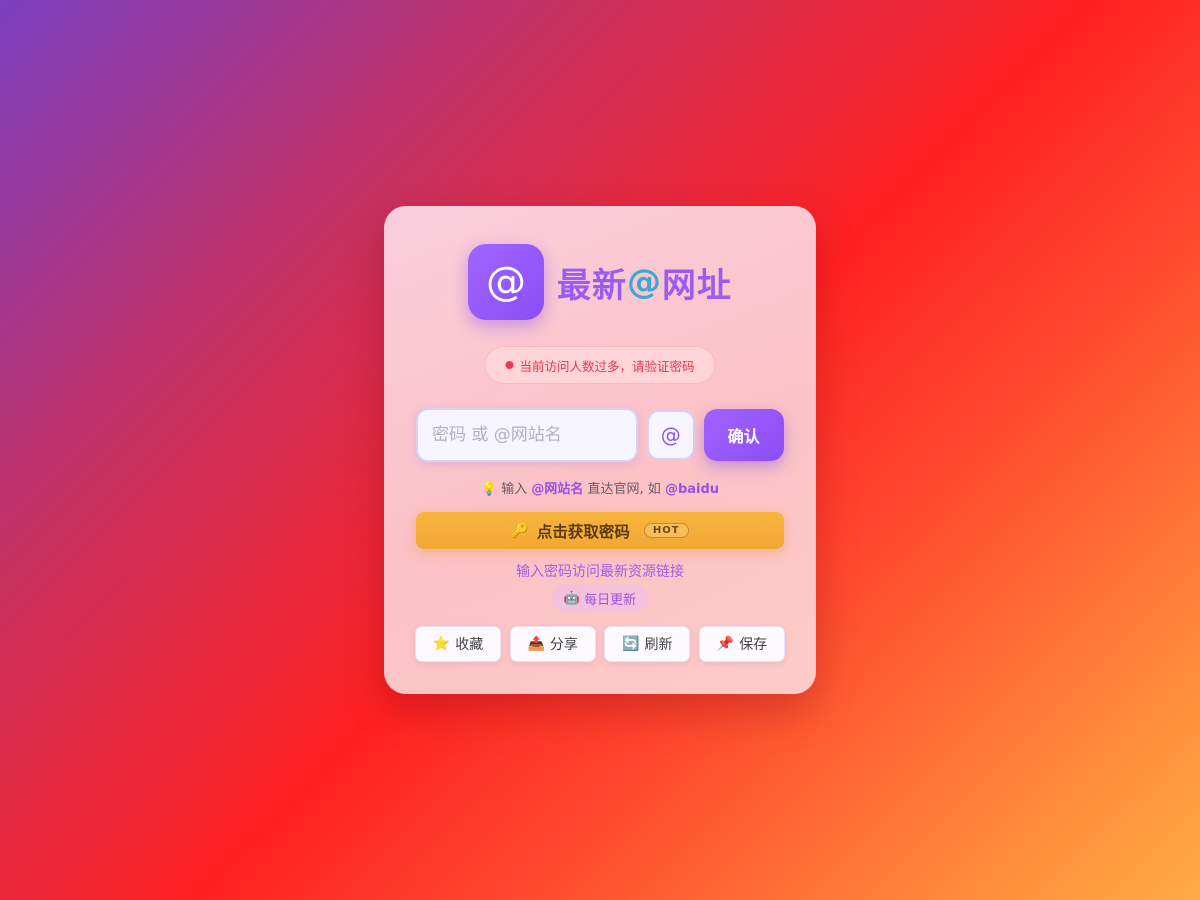 This screenshot has width=1200, height=900. I want to click on pushpin-icon: 📌, so click(725, 644).